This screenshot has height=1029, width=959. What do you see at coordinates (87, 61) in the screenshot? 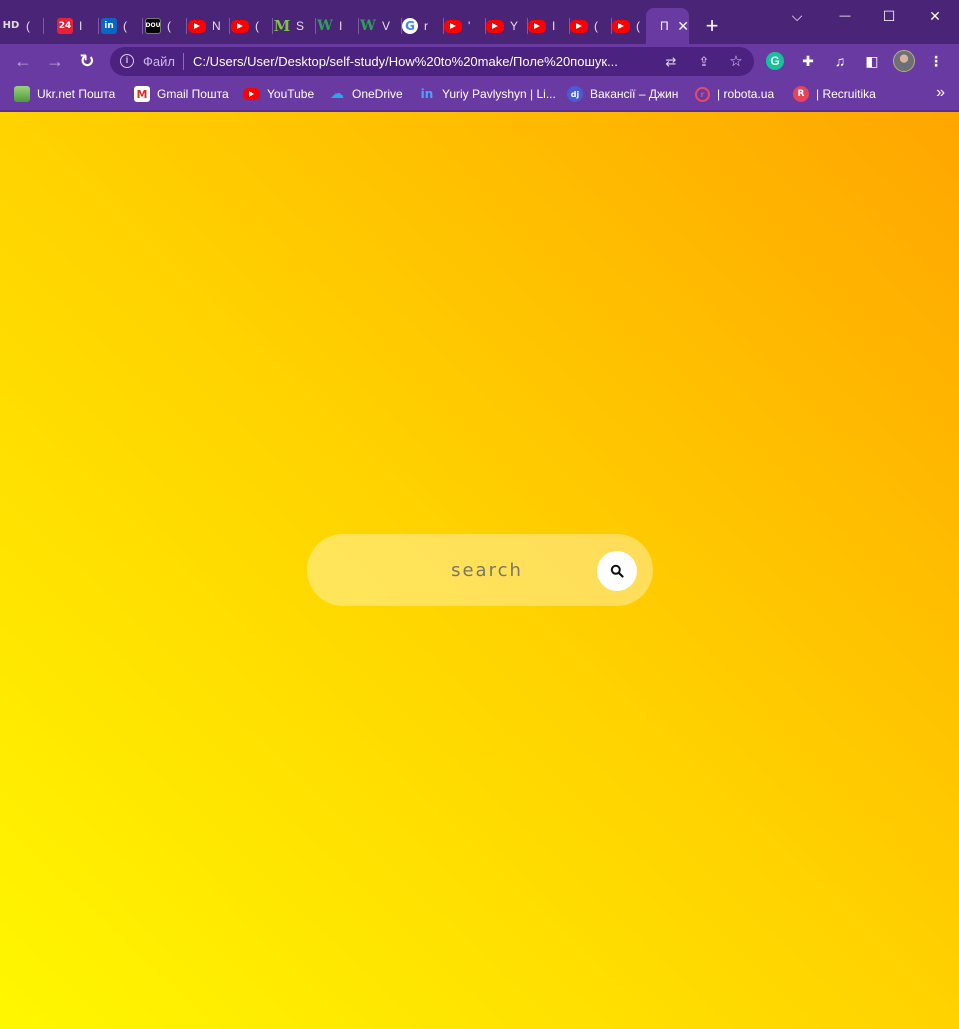
I see `reload-button: ↻` at bounding box center [87, 61].